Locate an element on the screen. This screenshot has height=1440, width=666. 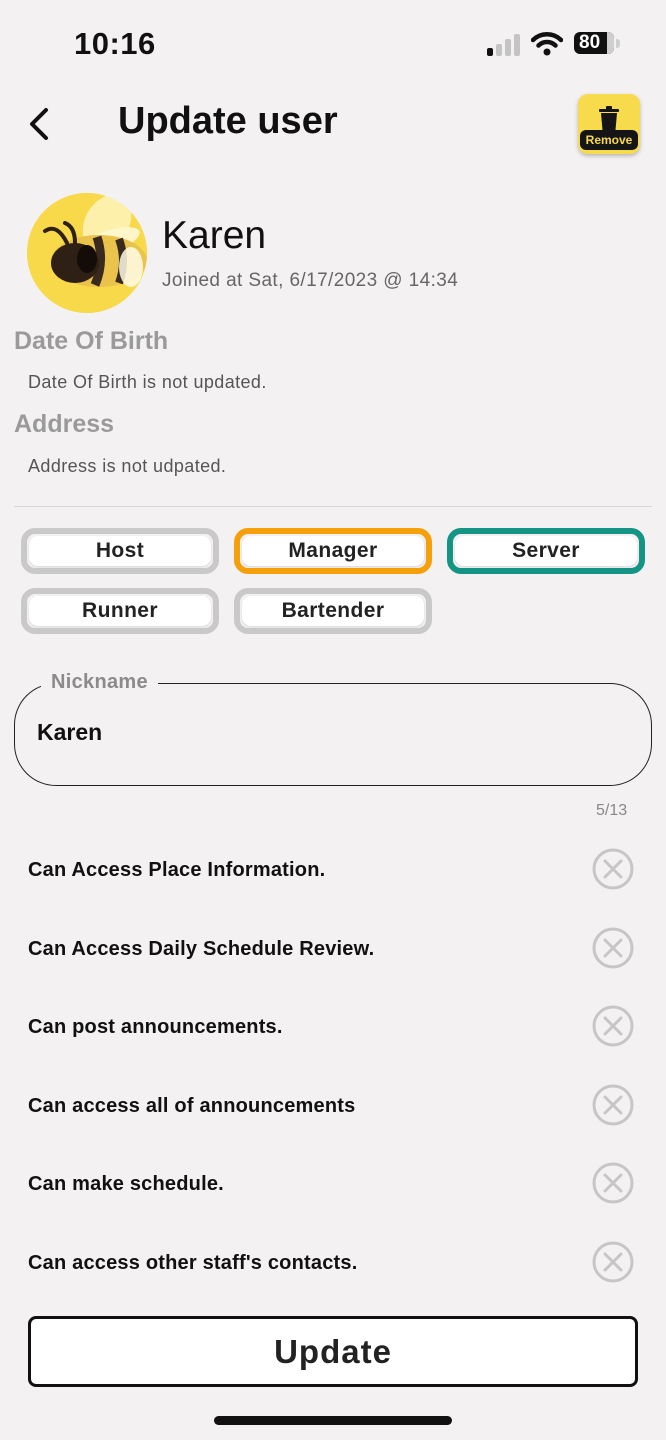
chevron-left-icon is located at coordinates (39, 124).